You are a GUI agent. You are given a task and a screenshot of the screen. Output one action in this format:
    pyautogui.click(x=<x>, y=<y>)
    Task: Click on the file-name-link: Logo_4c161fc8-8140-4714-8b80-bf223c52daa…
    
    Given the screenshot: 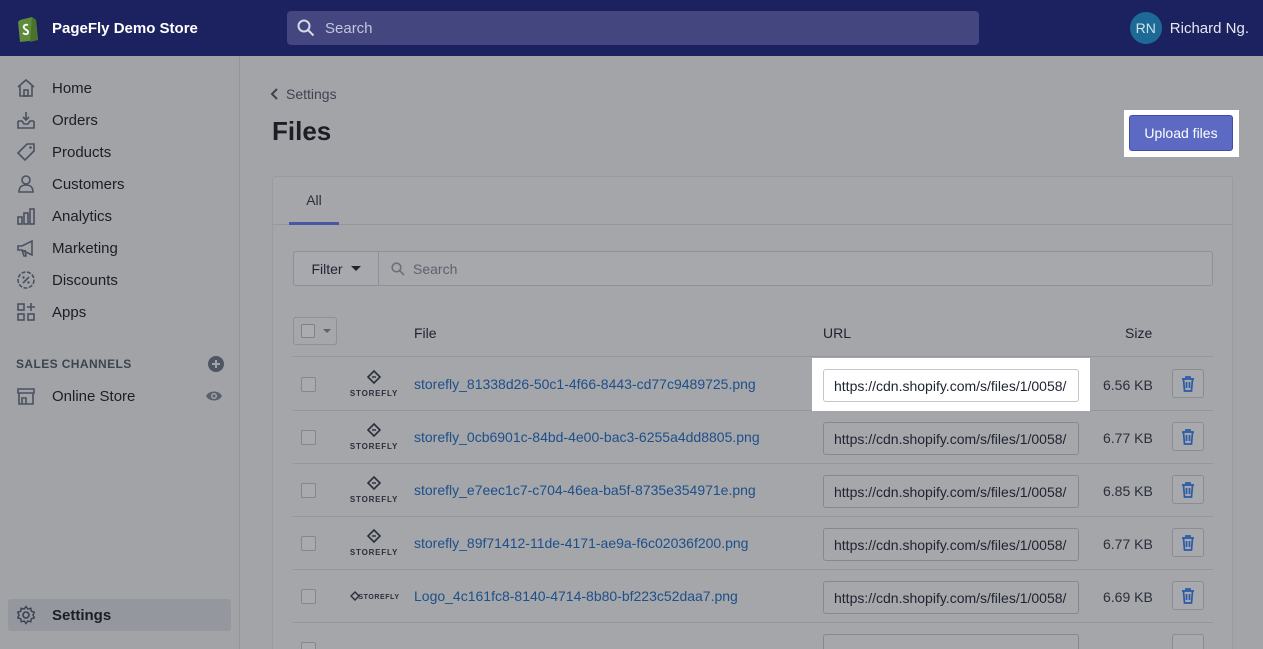 What is the action you would take?
    pyautogui.click(x=576, y=596)
    